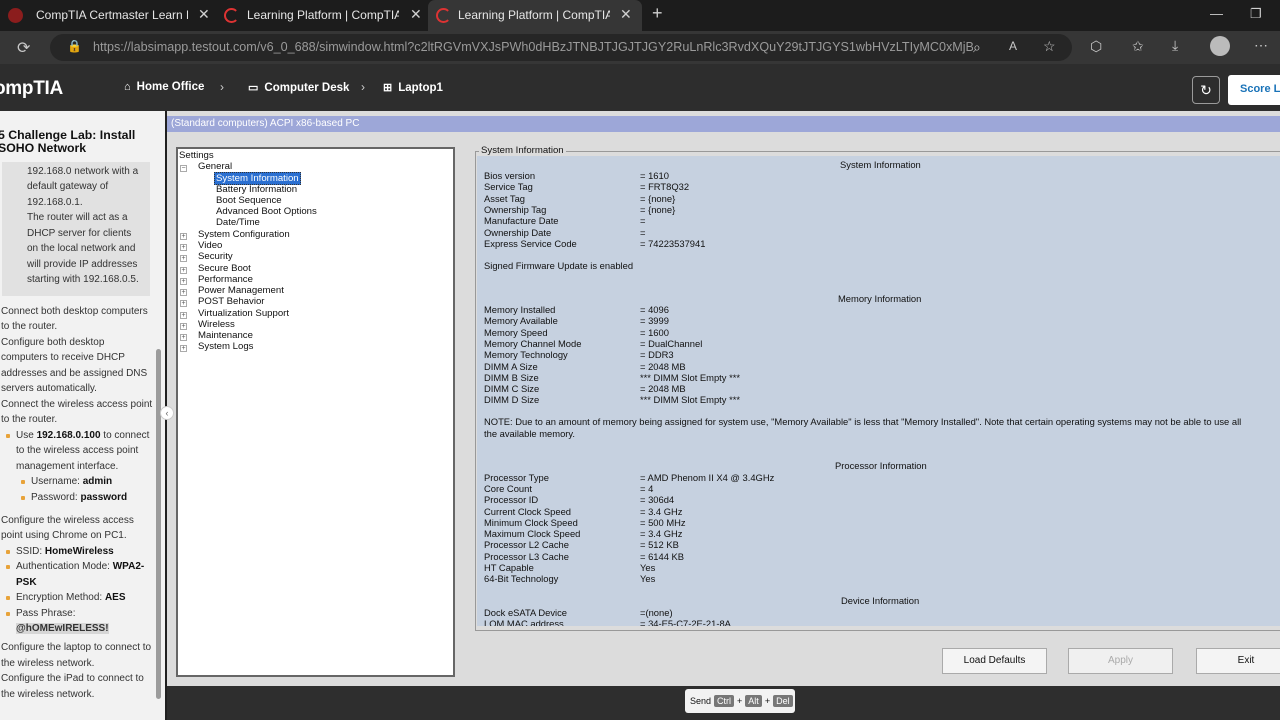  Describe the element at coordinates (266, 211) in the screenshot. I see `tree-node-advanced-boot-options: Advanced Boot Options` at that location.